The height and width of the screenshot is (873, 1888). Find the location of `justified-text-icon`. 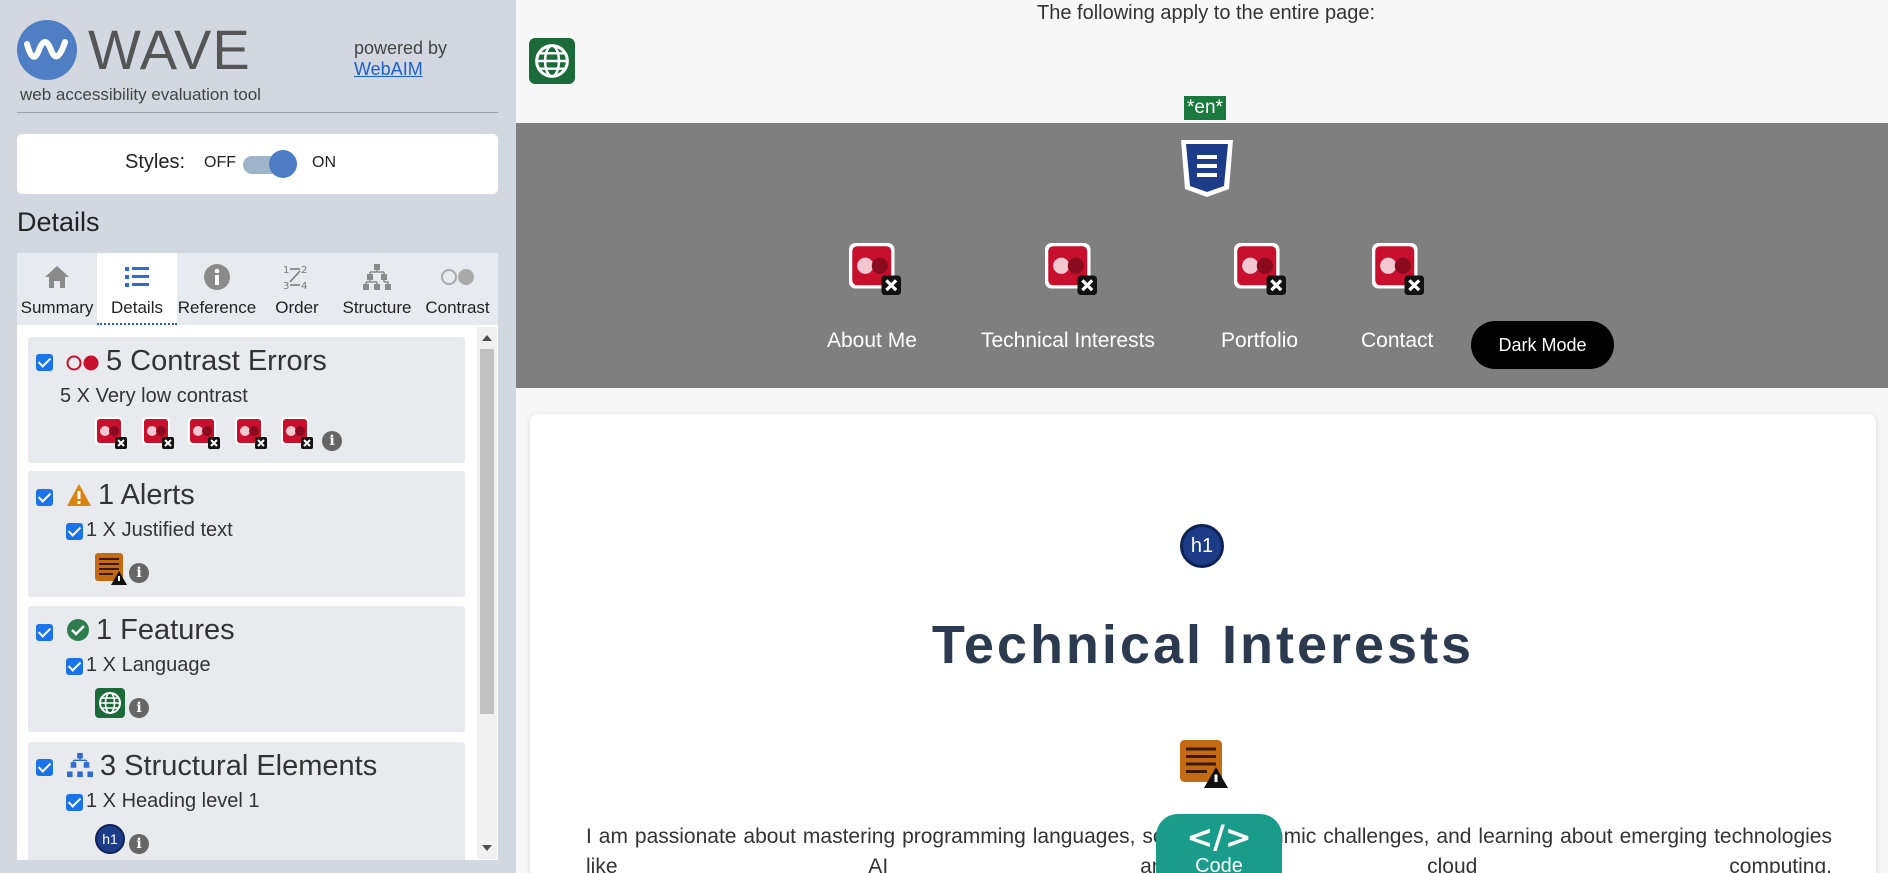

justified-text-icon is located at coordinates (111, 569).